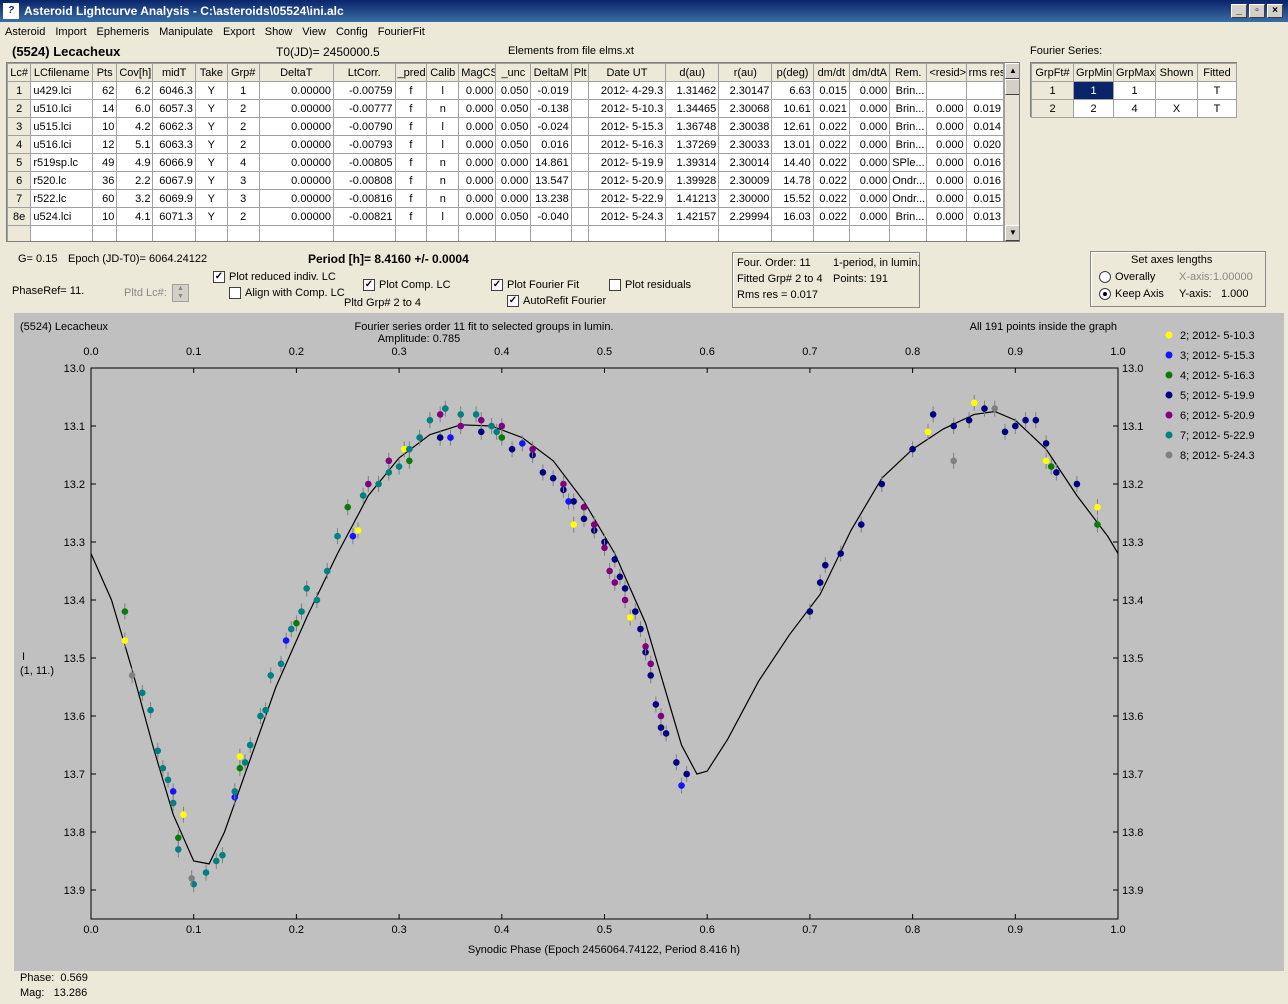 This screenshot has width=1288, height=1004. I want to click on table-cell: 4, so click(19, 144).